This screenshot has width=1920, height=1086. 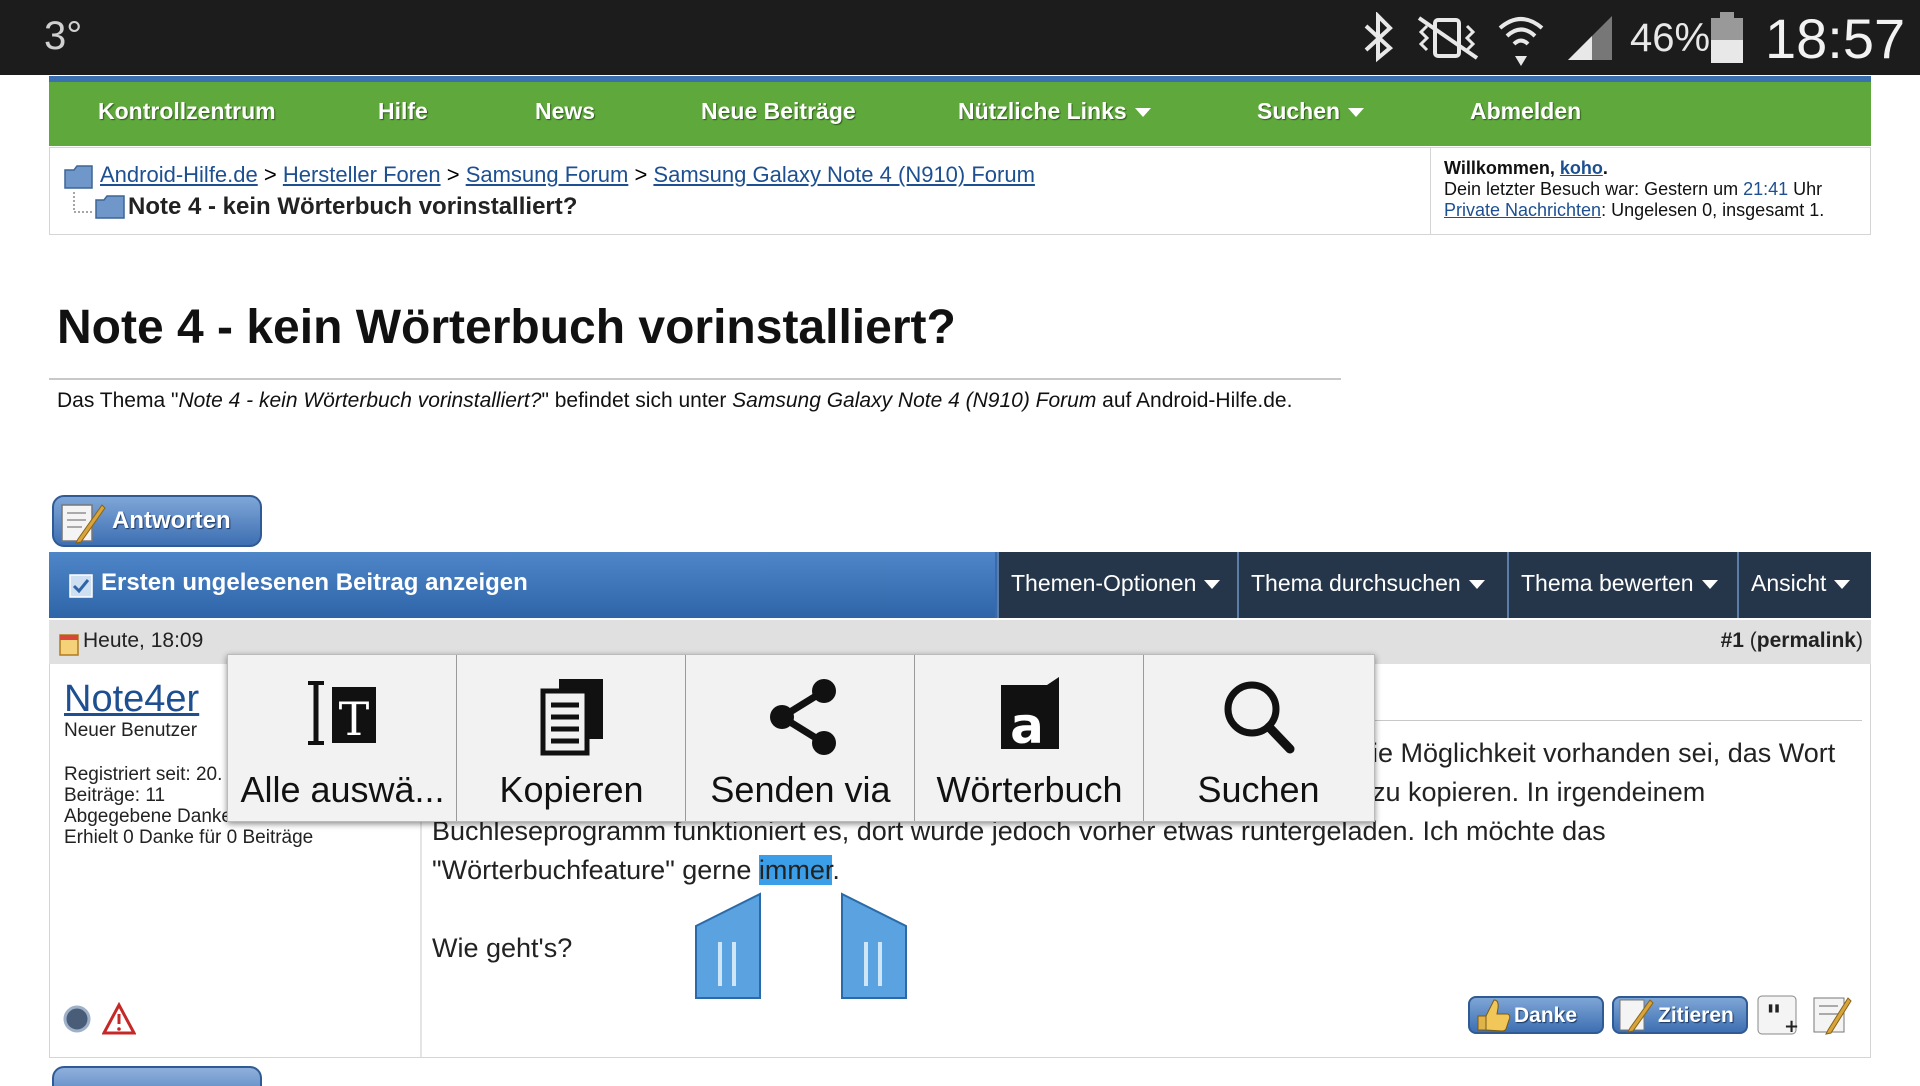 What do you see at coordinates (157, 521) in the screenshot?
I see `reply-button: Antworten` at bounding box center [157, 521].